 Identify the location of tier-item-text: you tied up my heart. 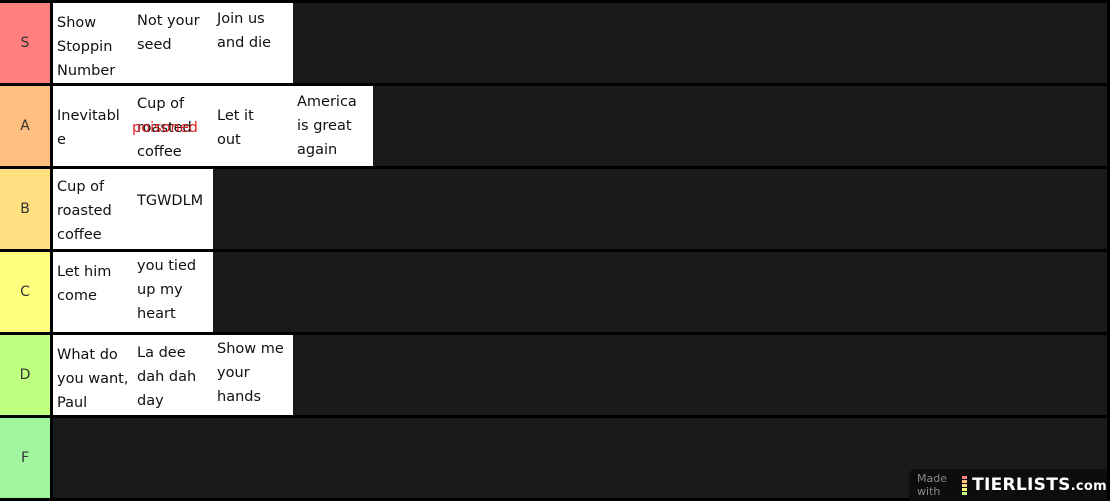
(167, 290).